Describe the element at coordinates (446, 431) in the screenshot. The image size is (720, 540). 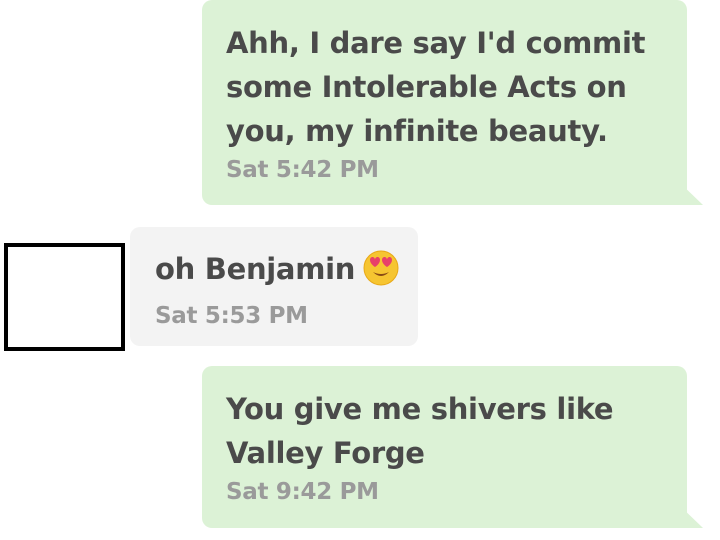
I see `message-text: You give me shivers like Valley Forge` at that location.